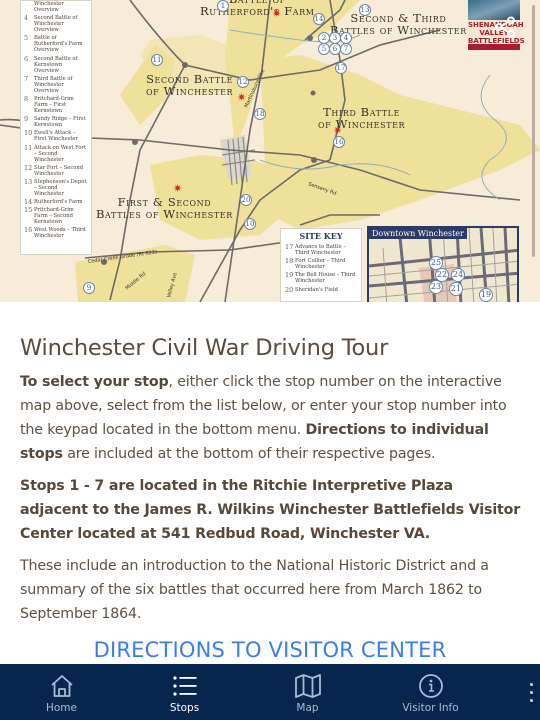 Image resolution: width=540 pixels, height=720 pixels. I want to click on legend-item: 16 West Woods – Third Winchester, so click(56, 233).